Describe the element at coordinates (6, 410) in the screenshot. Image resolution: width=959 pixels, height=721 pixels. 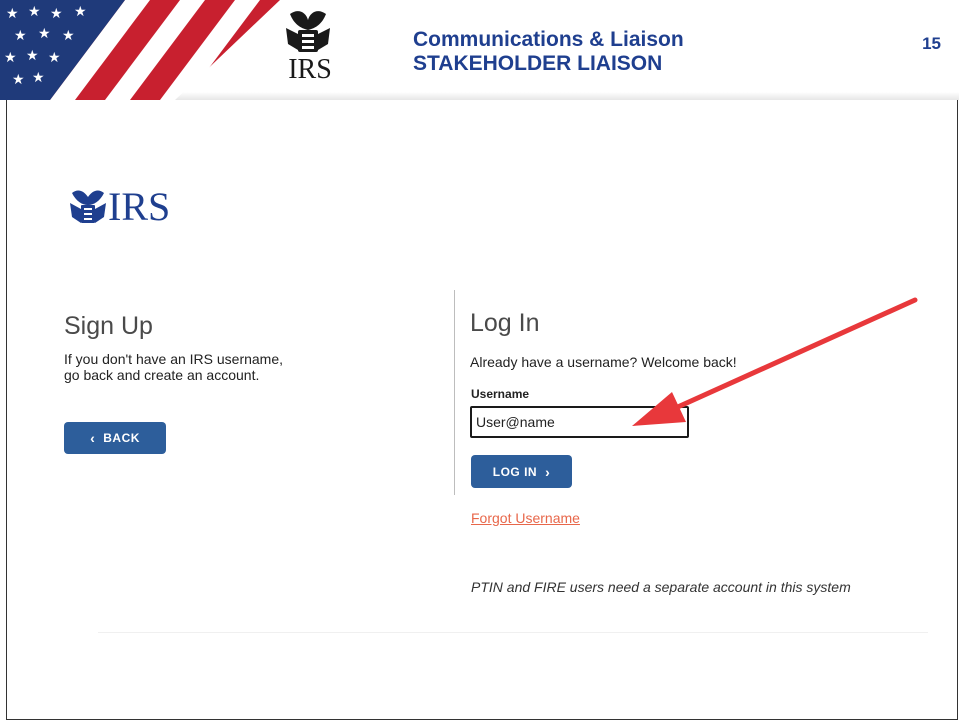
I see `frame-left-border` at that location.